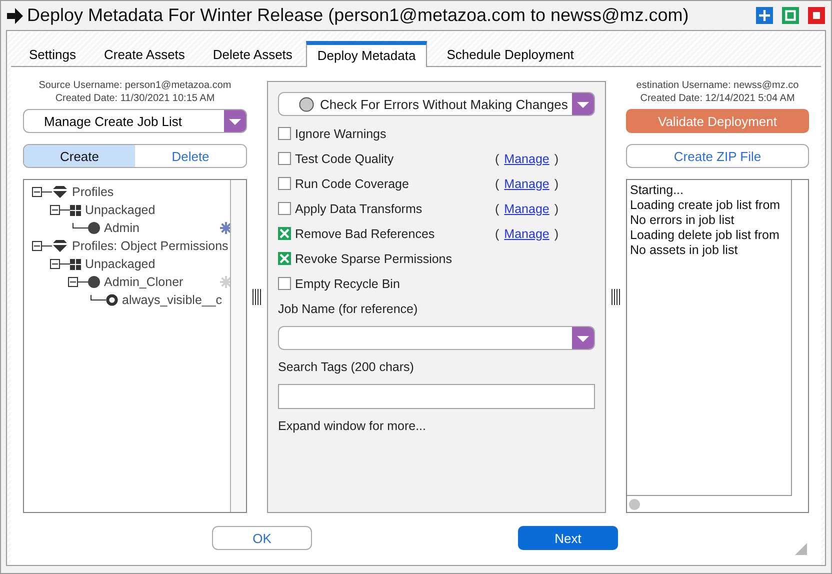  Describe the element at coordinates (568, 538) in the screenshot. I see `next-button: Next` at that location.